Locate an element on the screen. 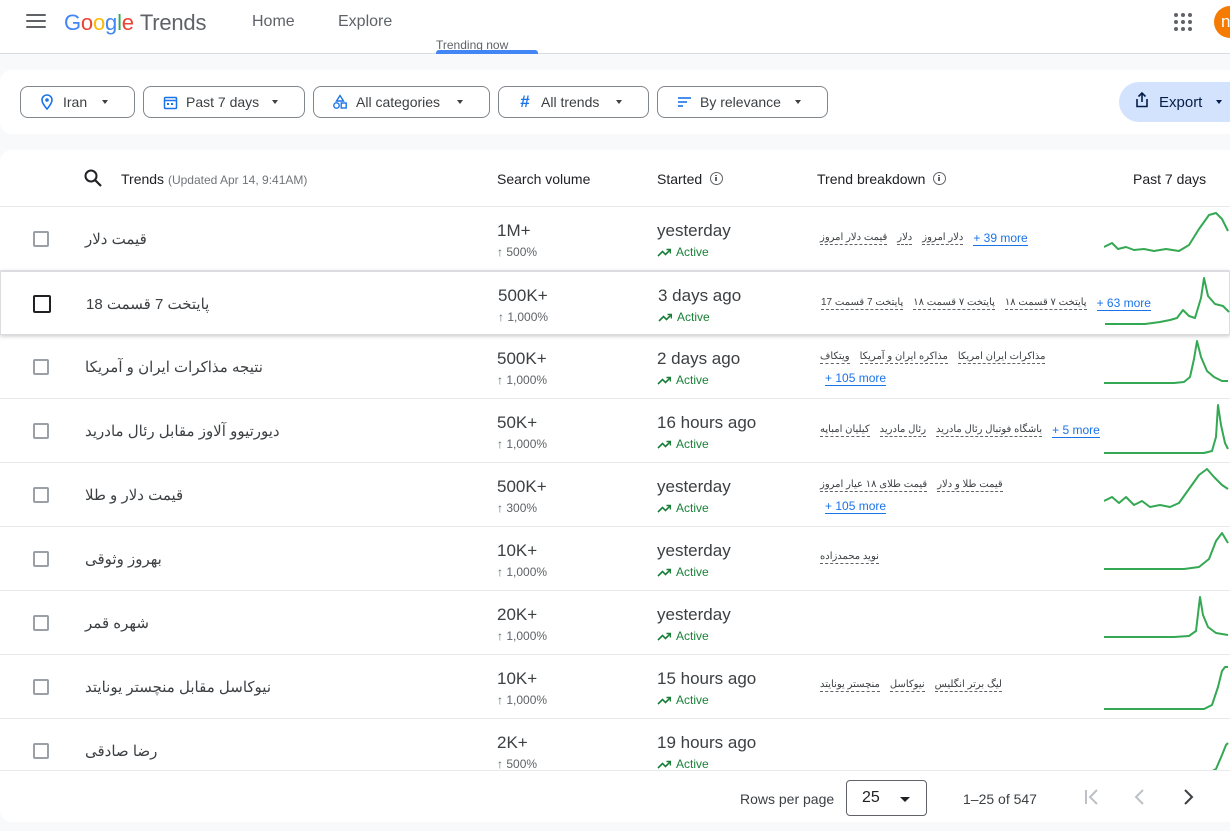 This screenshot has height=831, width=1230. breakdown-query: دلار امروز is located at coordinates (943, 238).